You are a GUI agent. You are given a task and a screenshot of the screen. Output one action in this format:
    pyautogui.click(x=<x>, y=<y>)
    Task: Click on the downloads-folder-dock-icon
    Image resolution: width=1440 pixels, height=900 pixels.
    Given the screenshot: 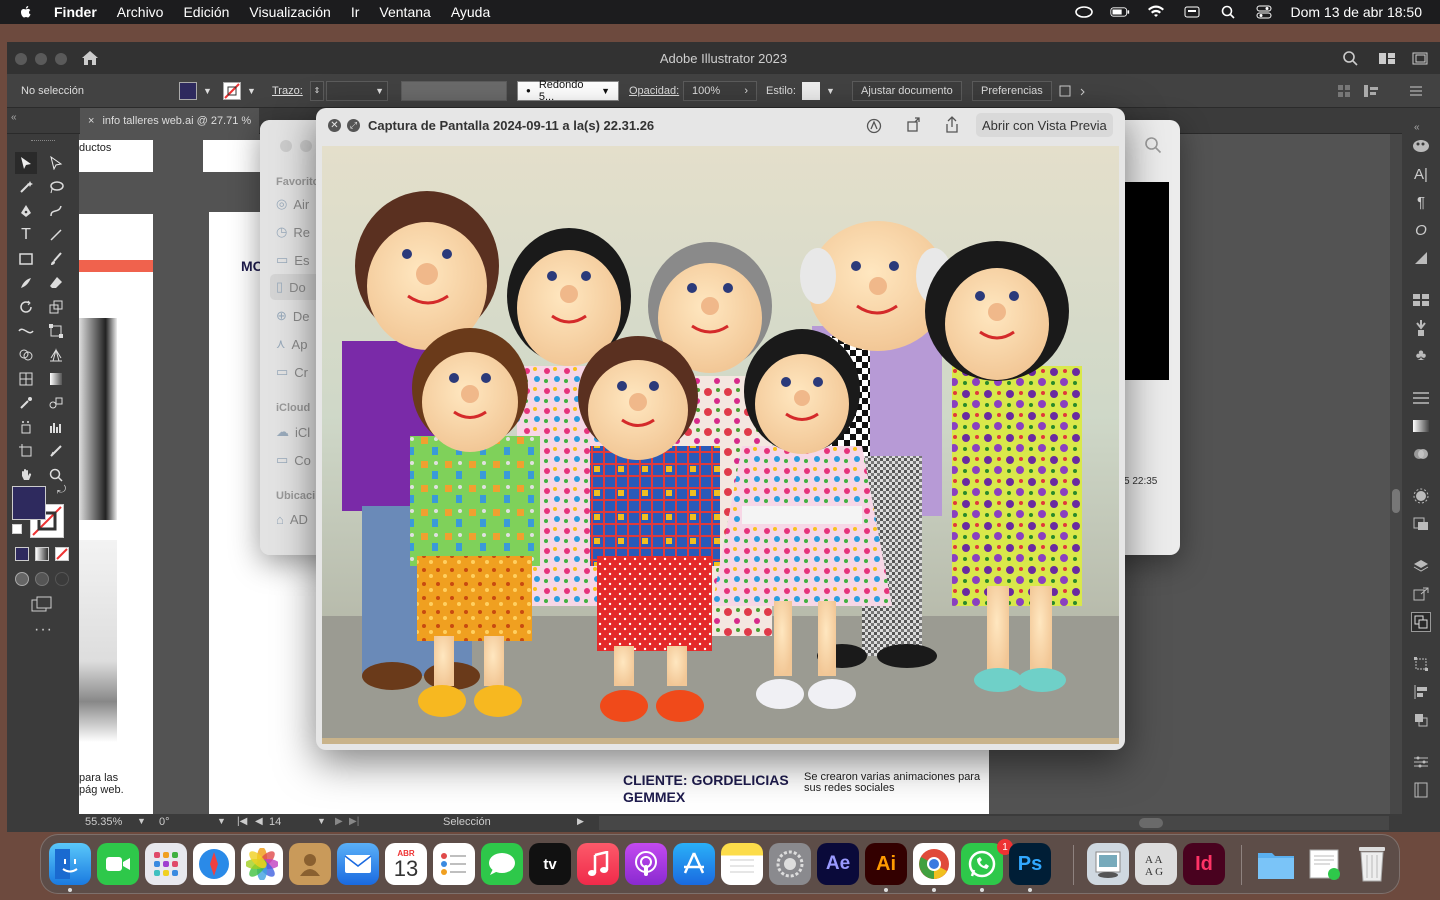 What is the action you would take?
    pyautogui.click(x=1276, y=864)
    